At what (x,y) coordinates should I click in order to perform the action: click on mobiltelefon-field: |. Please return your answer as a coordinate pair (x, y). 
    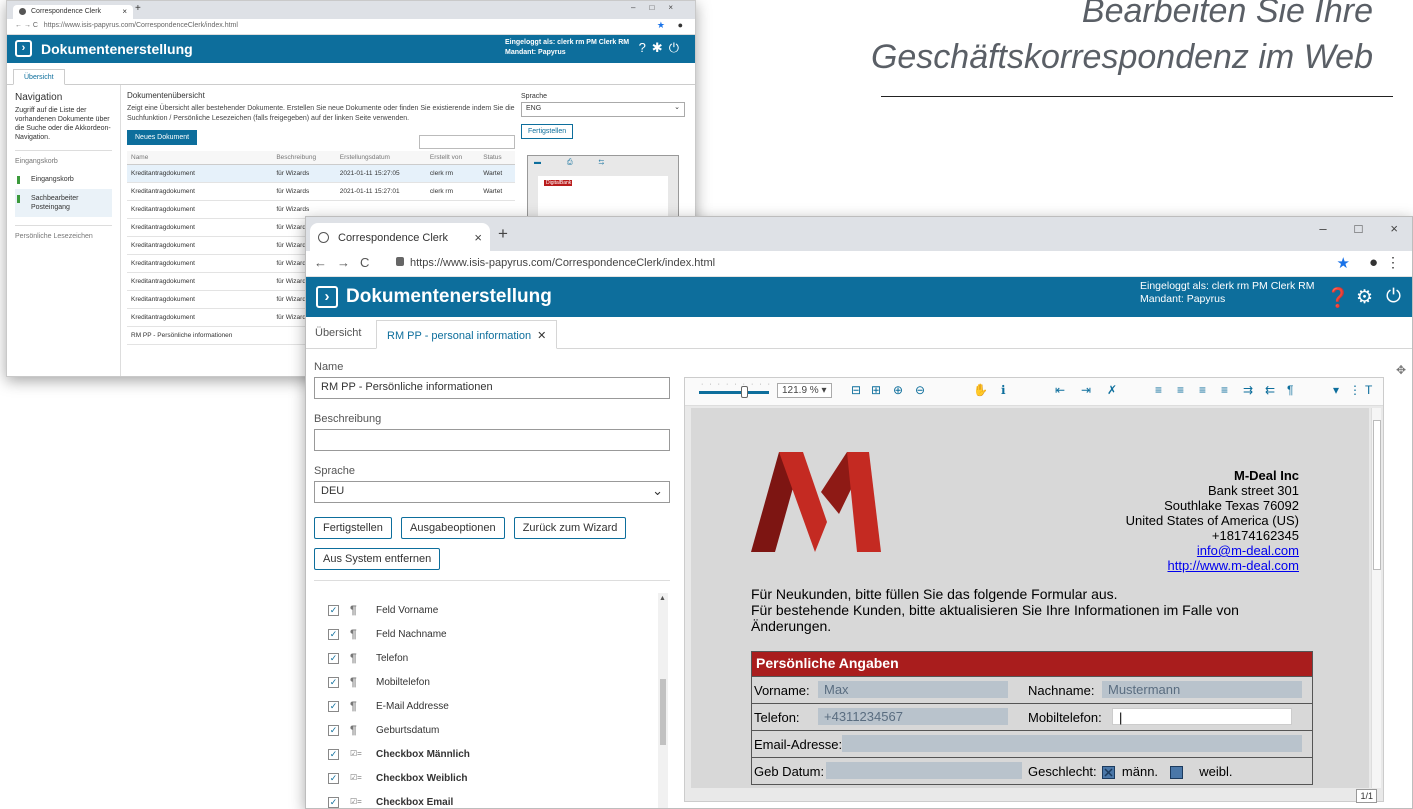
    Looking at the image, I should click on (1202, 716).